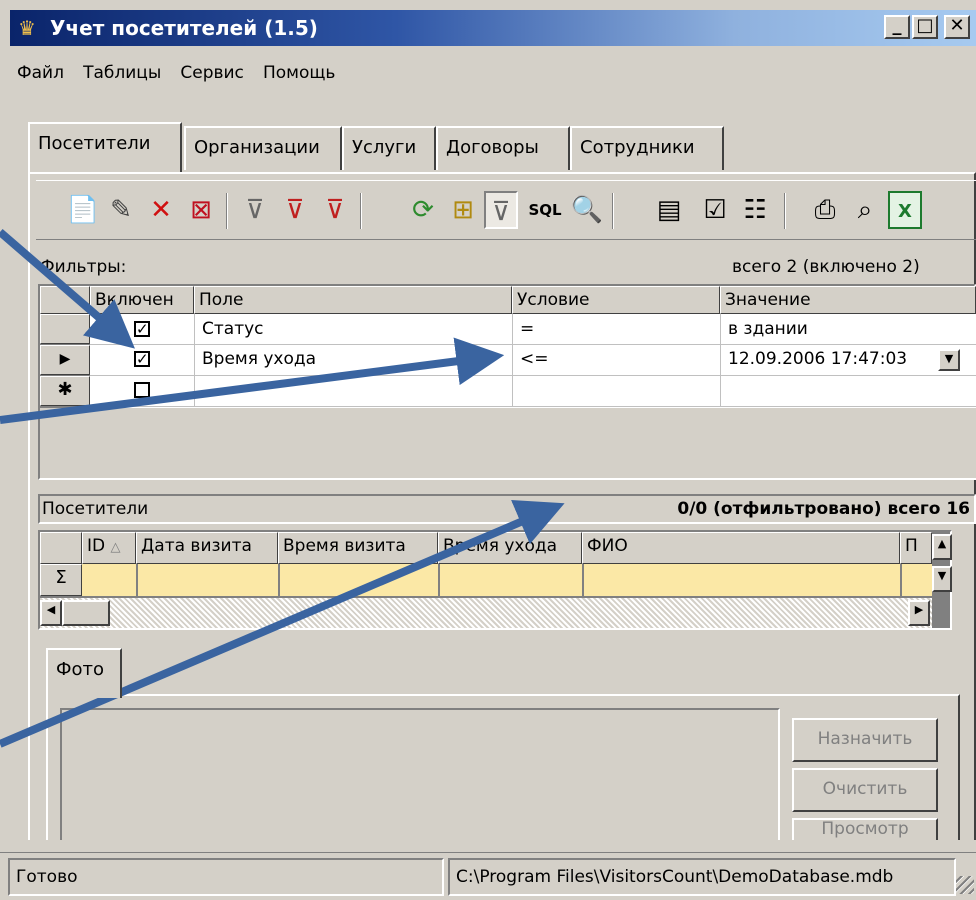 The image size is (976, 900). What do you see at coordinates (826, 267) in the screenshot?
I see `filters-summary: всего 2 (включено 2)` at bounding box center [826, 267].